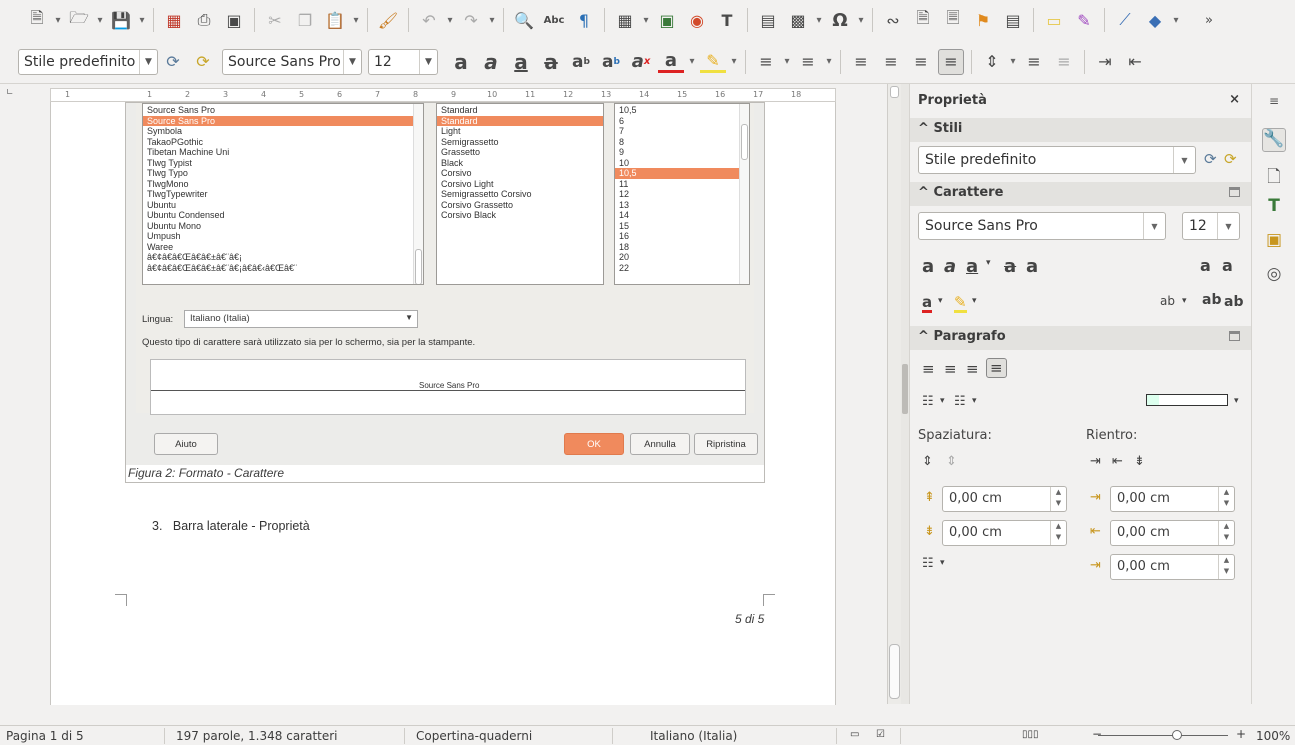  I want to click on zoom-in-icon: +, so click(1241, 734).